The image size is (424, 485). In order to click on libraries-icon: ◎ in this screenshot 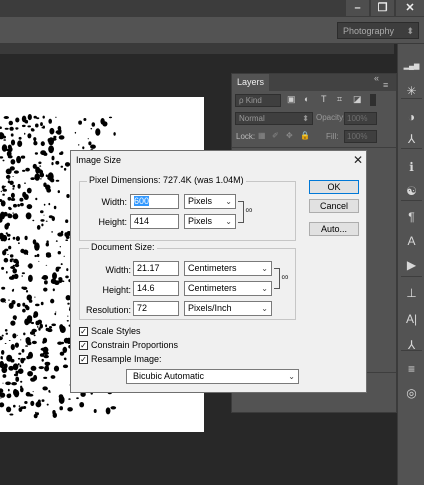, I will do `click(411, 393)`.